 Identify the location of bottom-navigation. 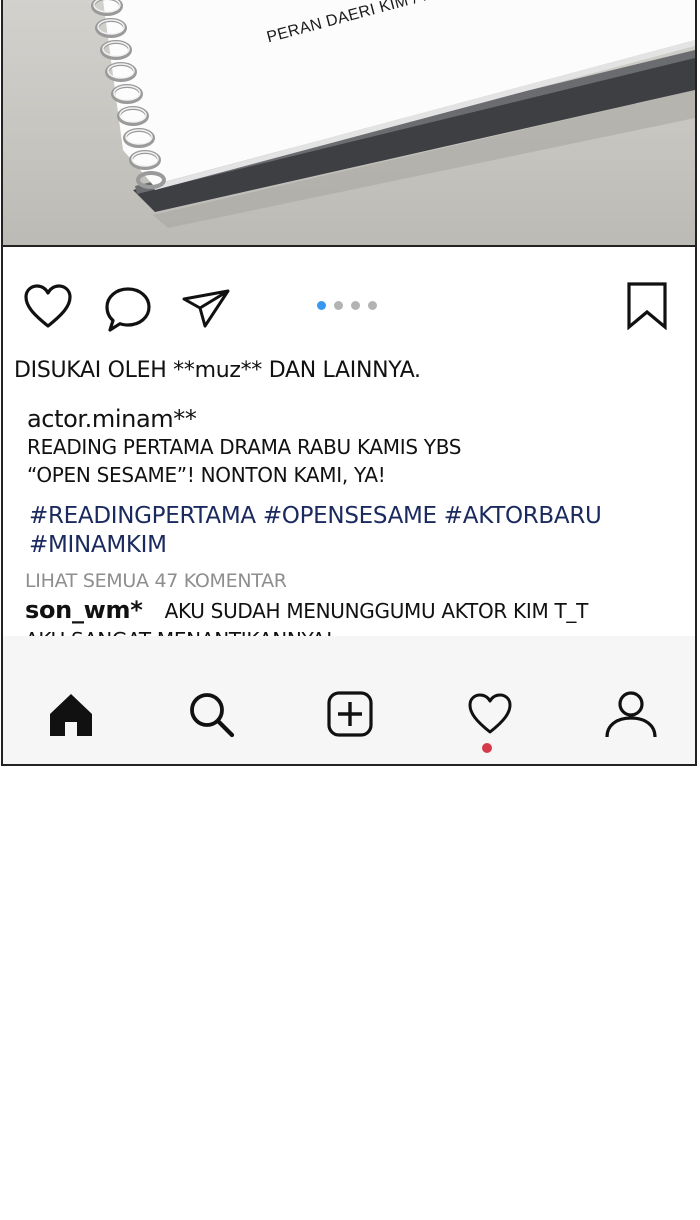
(349, 700).